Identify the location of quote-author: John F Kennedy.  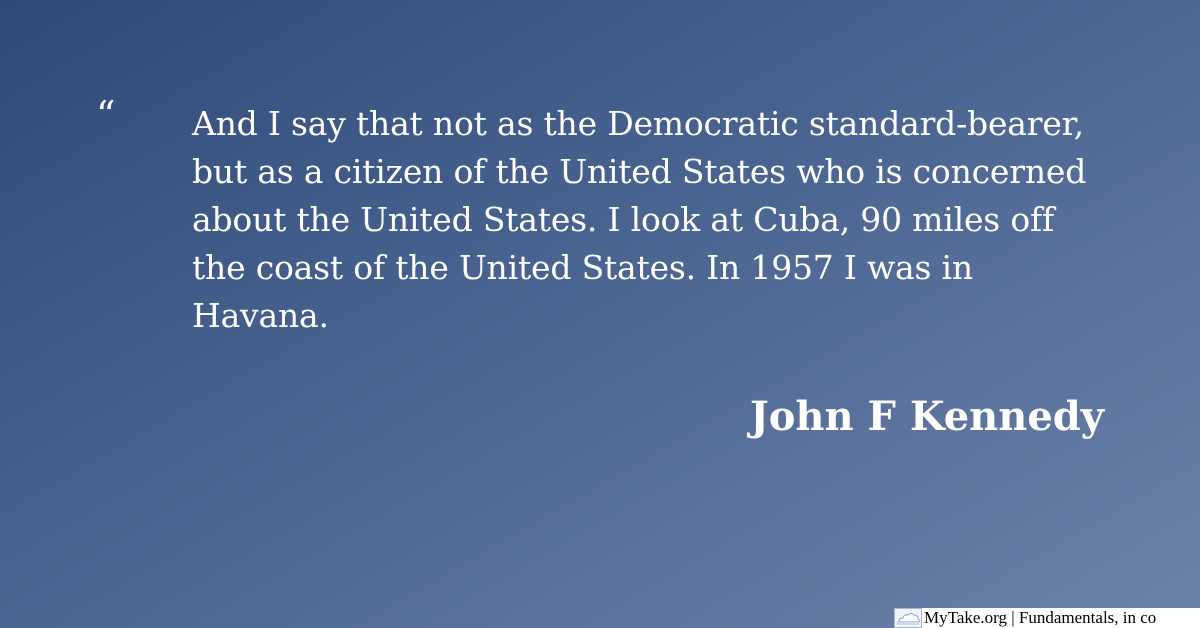
(926, 416).